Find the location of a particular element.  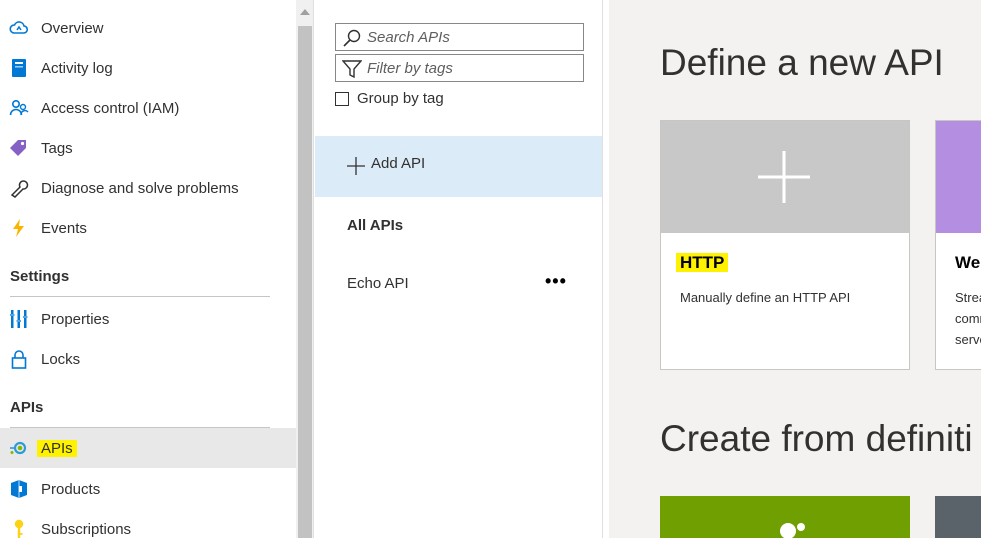

apis-section-header: APIs is located at coordinates (27, 407).